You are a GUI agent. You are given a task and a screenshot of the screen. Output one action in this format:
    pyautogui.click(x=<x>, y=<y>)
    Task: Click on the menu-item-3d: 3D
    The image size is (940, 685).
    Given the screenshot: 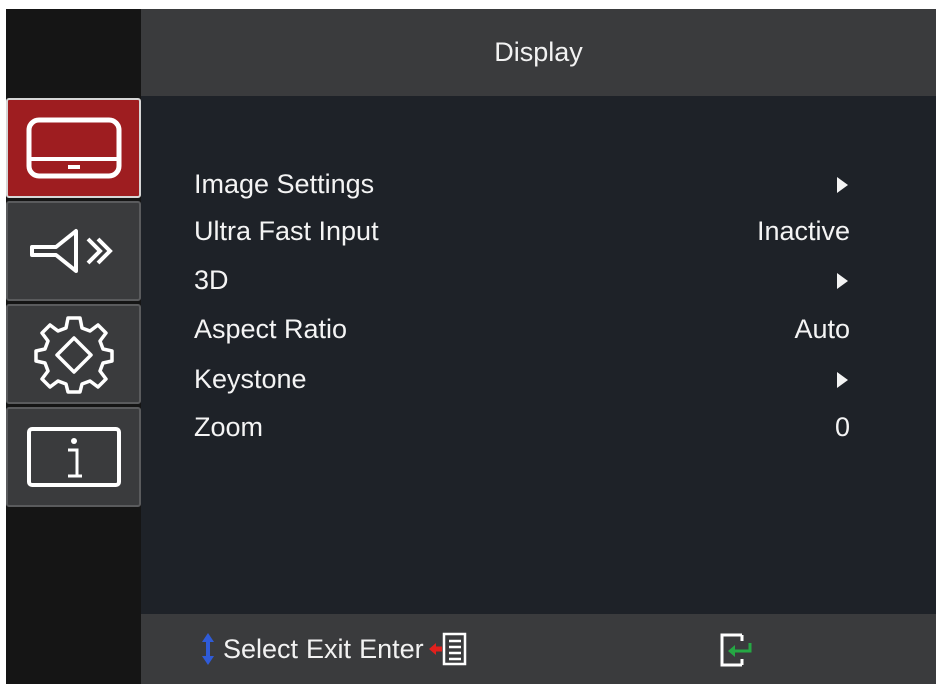 What is the action you would take?
    pyautogui.click(x=538, y=280)
    